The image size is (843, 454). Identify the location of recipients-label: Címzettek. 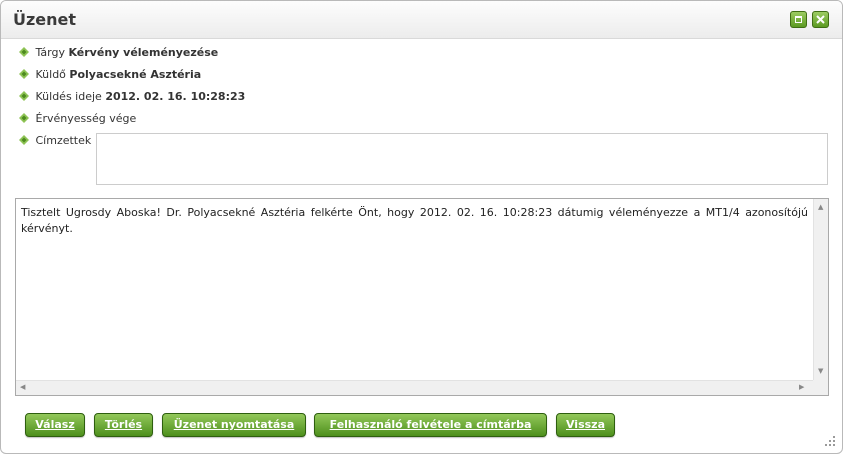
(63, 140).